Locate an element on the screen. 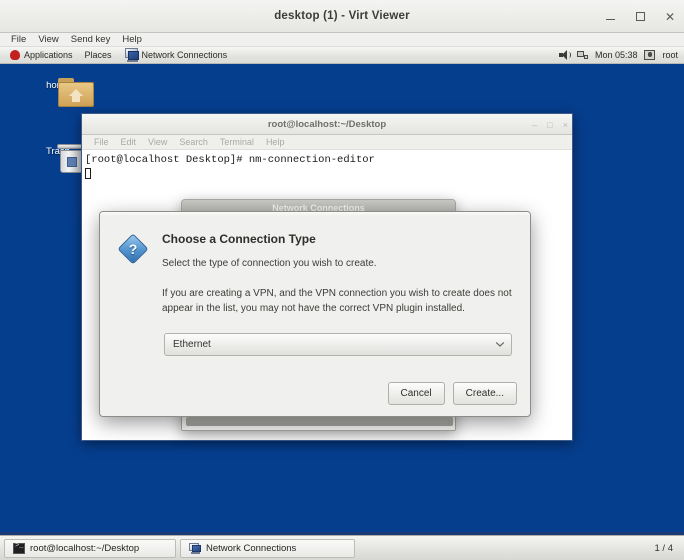 The height and width of the screenshot is (560, 684). speaker-icon is located at coordinates (564, 55).